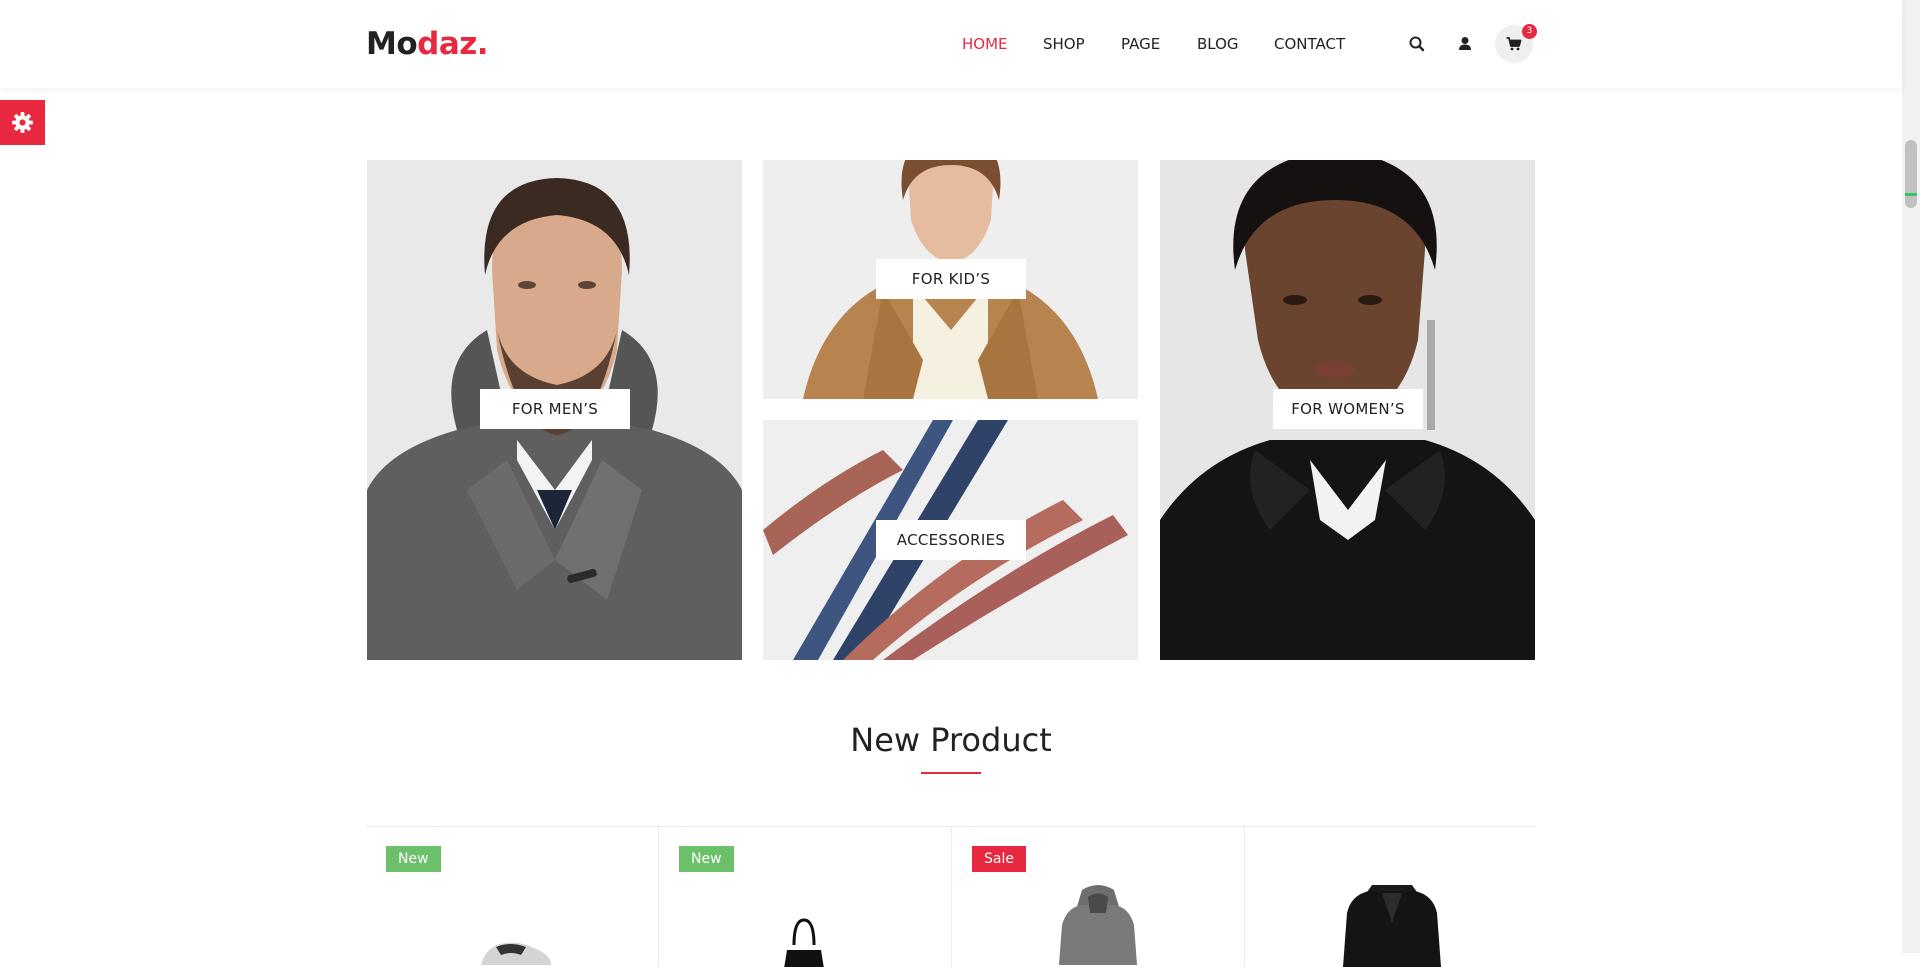 Image resolution: width=1920 pixels, height=967 pixels. I want to click on nav-contact-link: CONTACT, so click(1309, 44).